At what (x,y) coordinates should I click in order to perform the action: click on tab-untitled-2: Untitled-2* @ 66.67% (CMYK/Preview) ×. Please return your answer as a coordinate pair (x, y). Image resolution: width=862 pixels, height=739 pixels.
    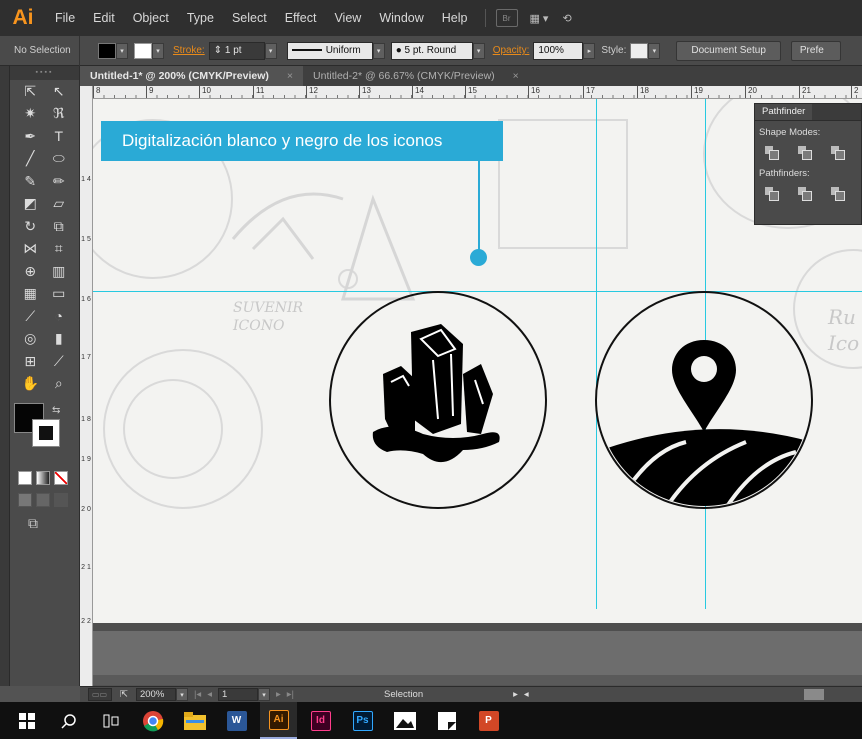
    Looking at the image, I should click on (416, 76).